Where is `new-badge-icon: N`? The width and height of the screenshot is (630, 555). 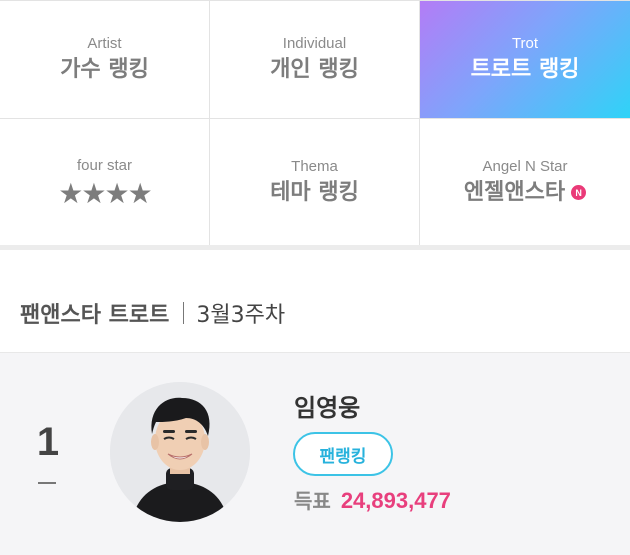
new-badge-icon: N is located at coordinates (579, 192).